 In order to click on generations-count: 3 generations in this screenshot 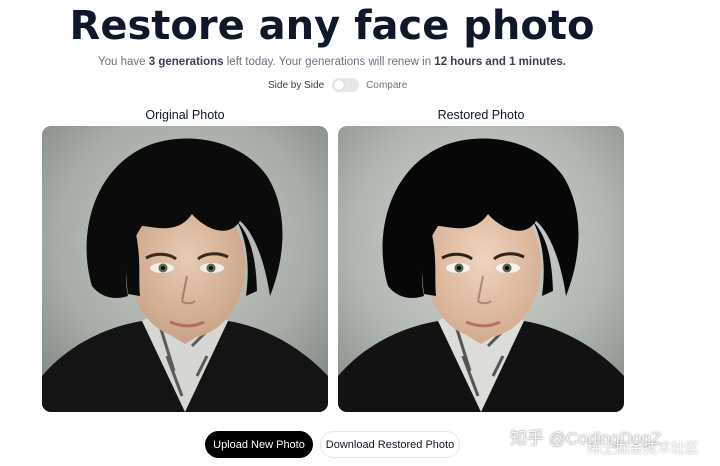, I will do `click(186, 62)`.